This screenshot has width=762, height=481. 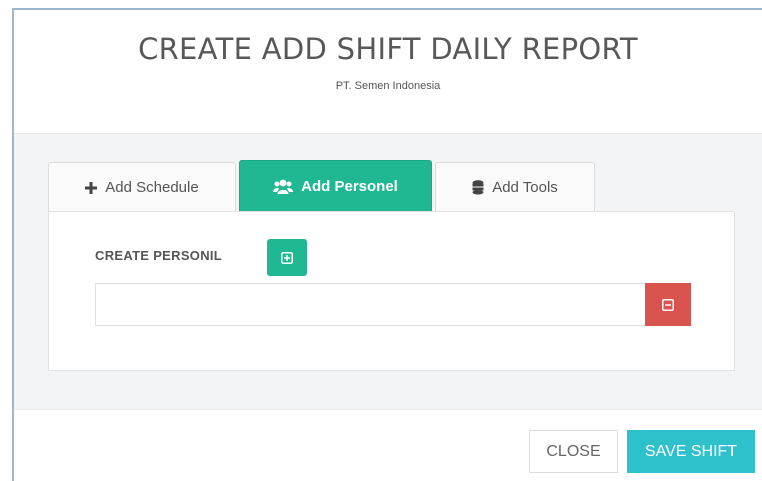 I want to click on tab-label: Add Schedule, so click(x=152, y=187).